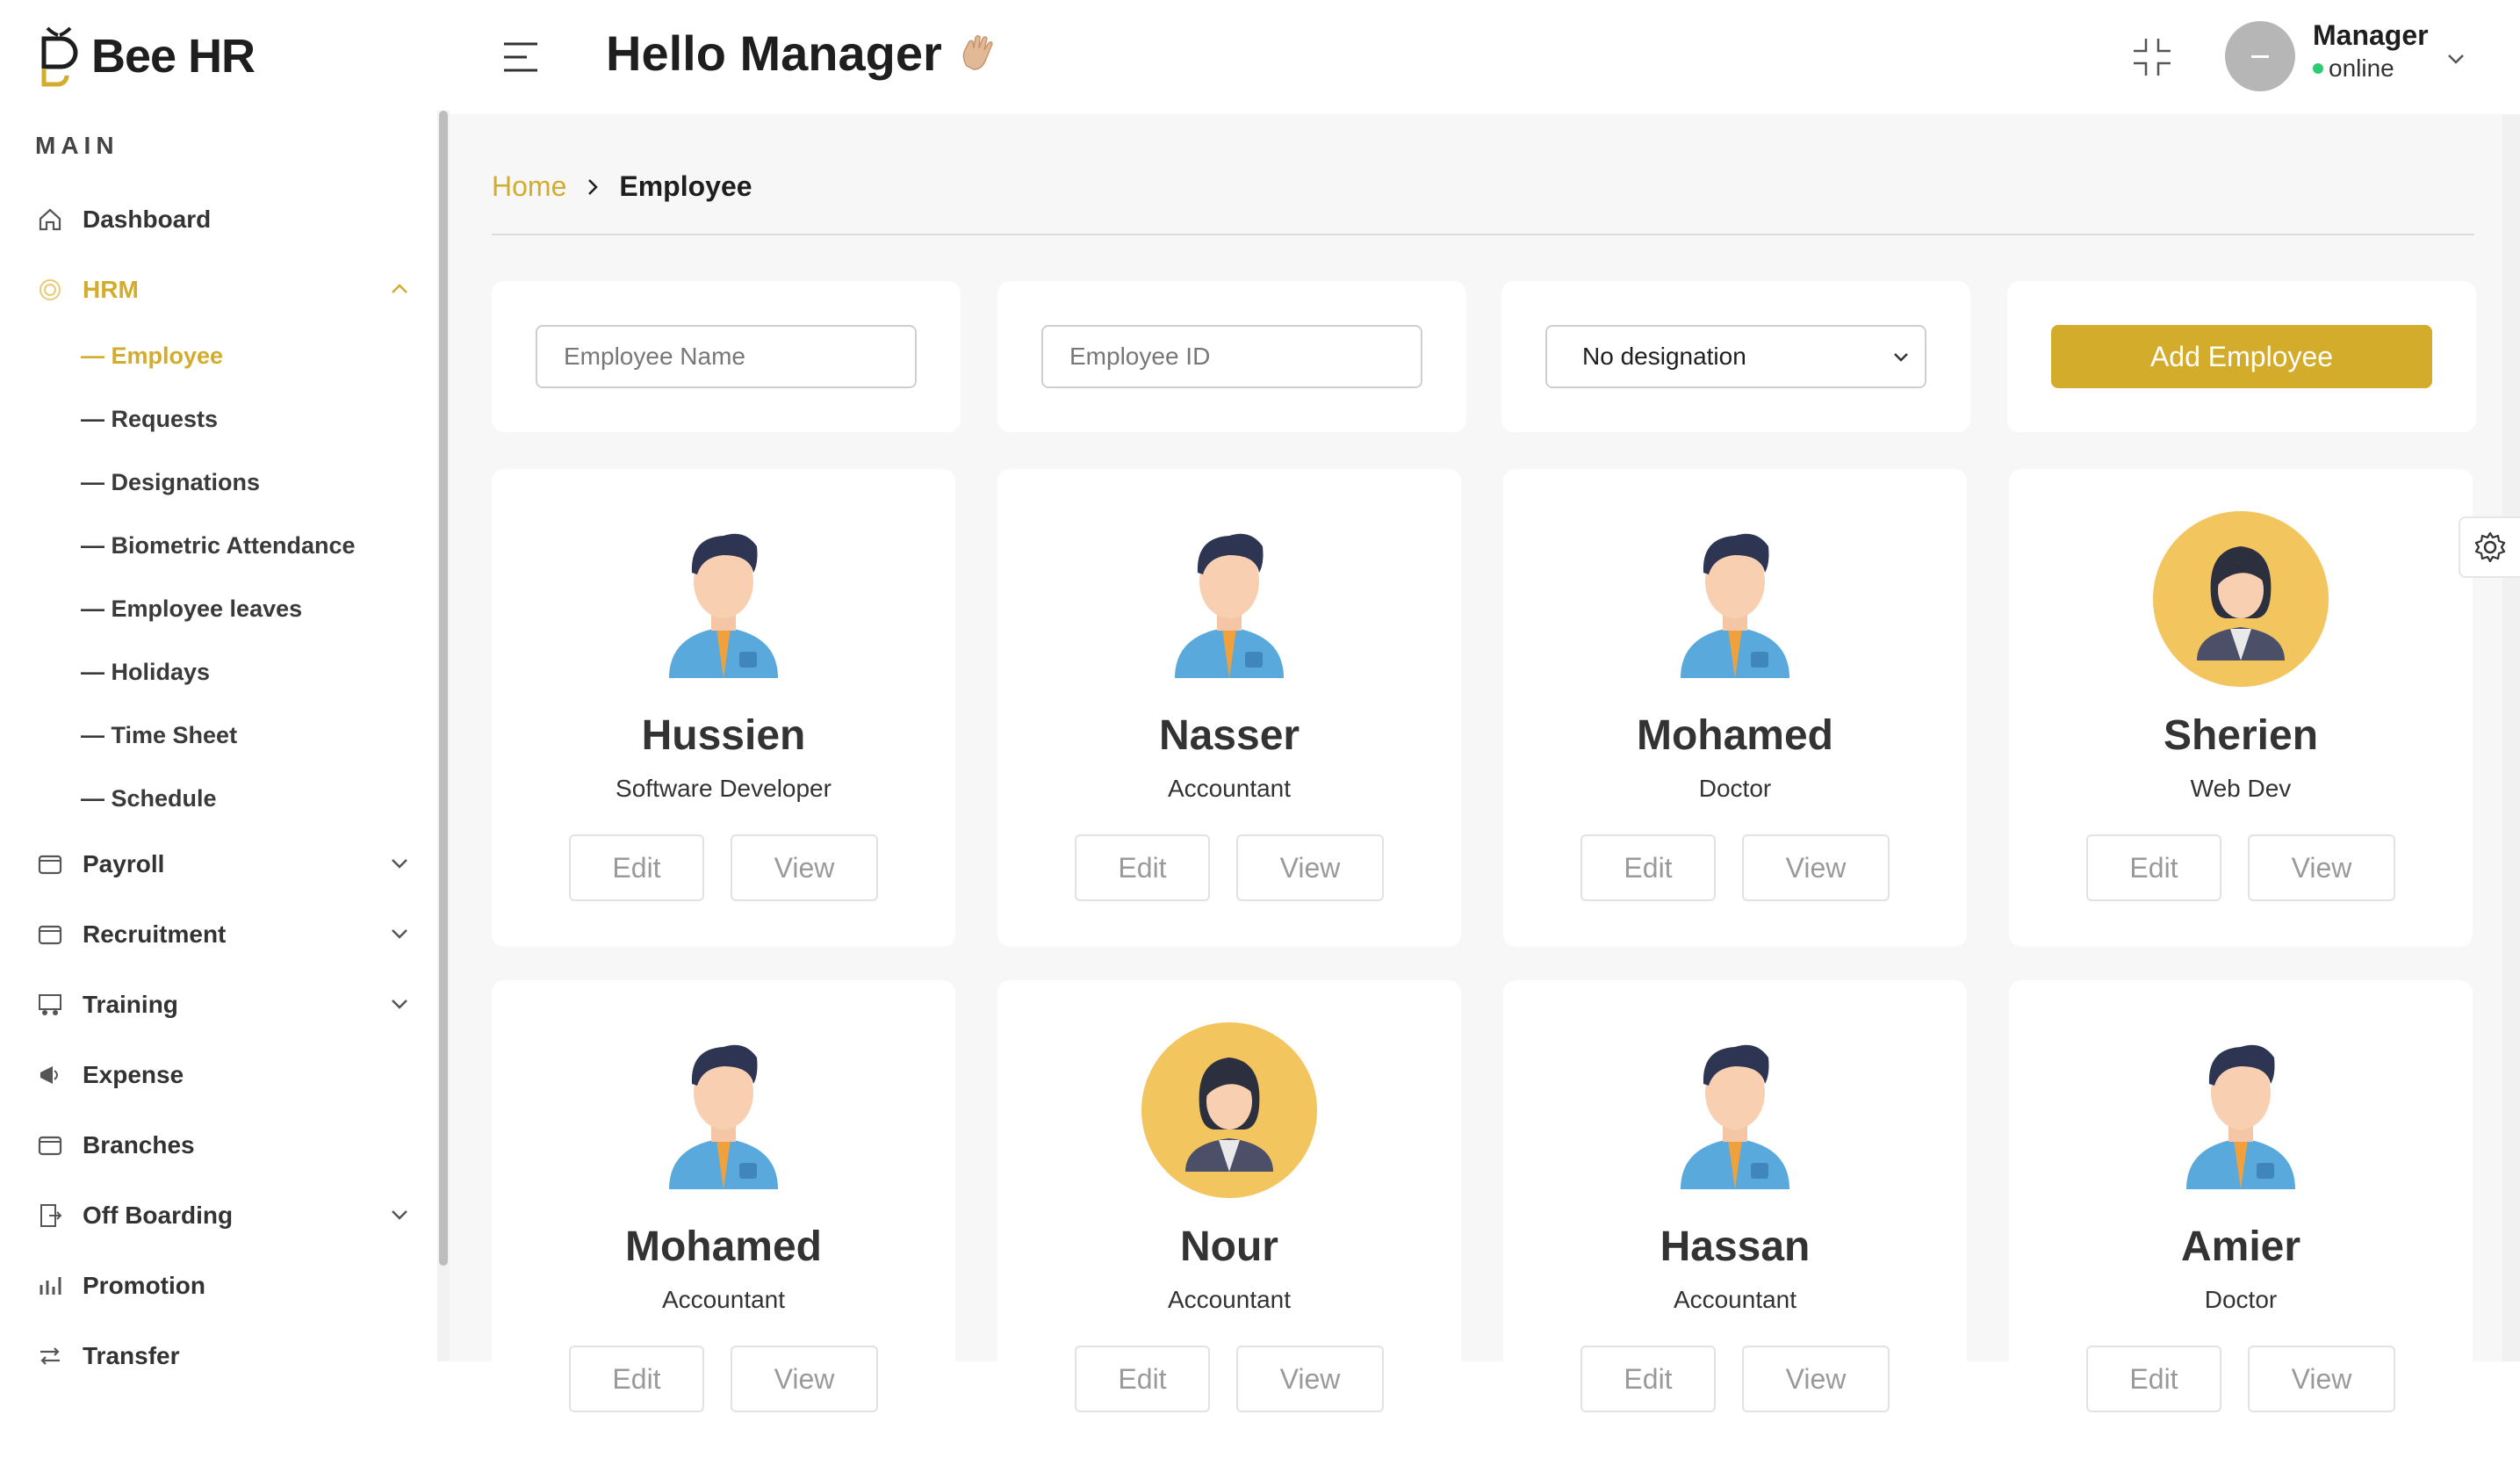 The width and height of the screenshot is (2520, 1458). What do you see at coordinates (224, 1005) in the screenshot?
I see `sidebar-item-training: Training` at bounding box center [224, 1005].